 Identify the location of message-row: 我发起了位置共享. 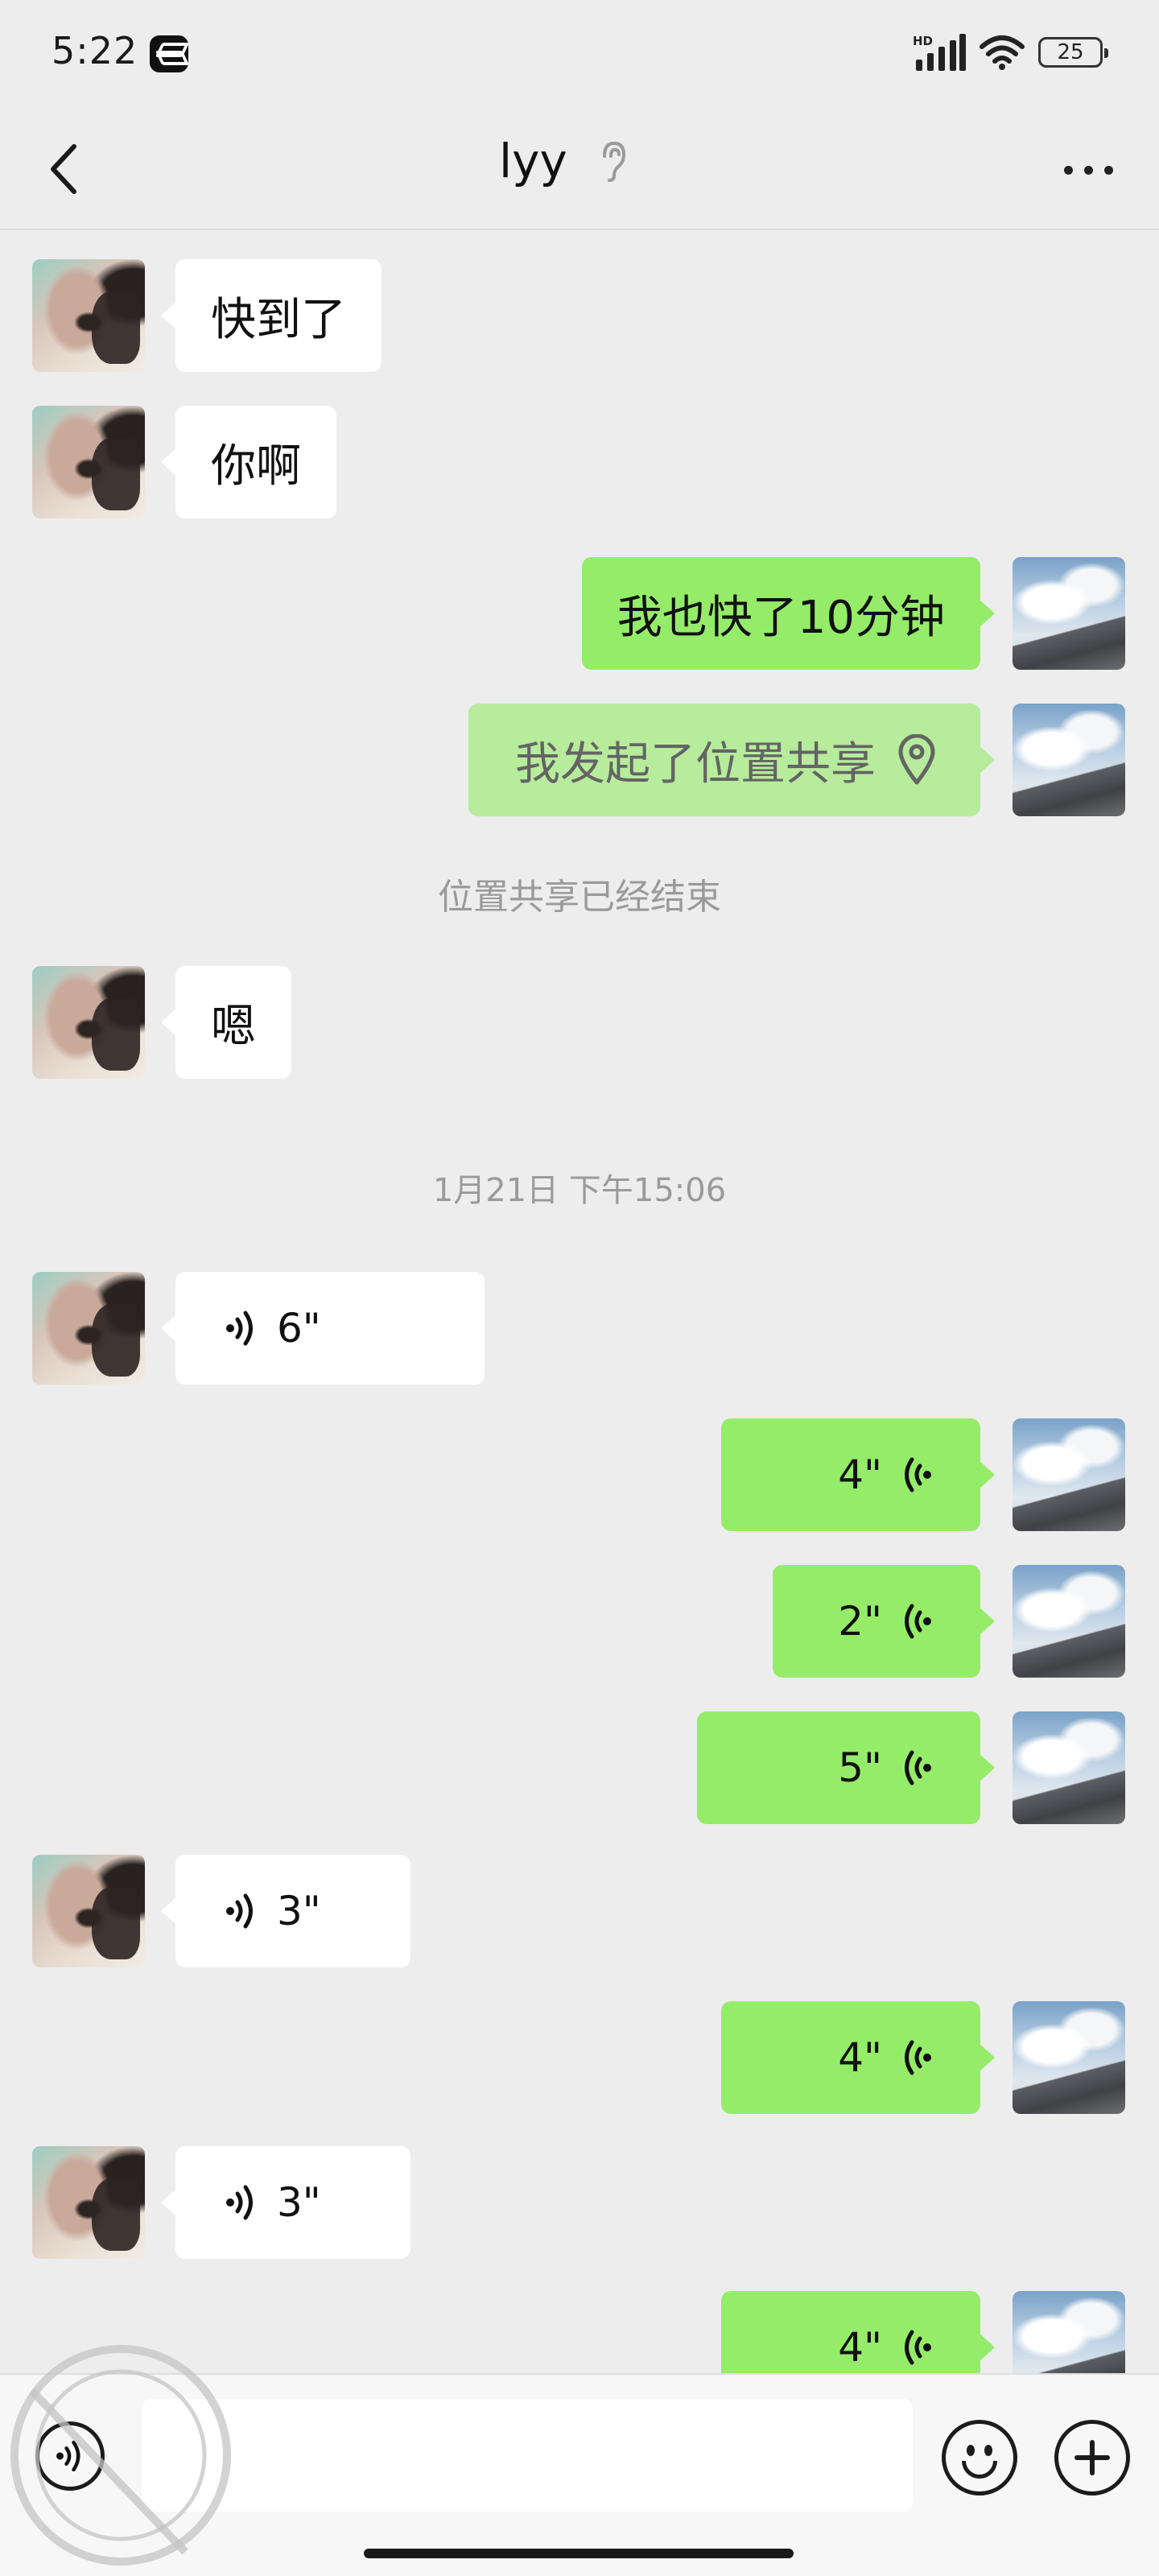
(579, 760).